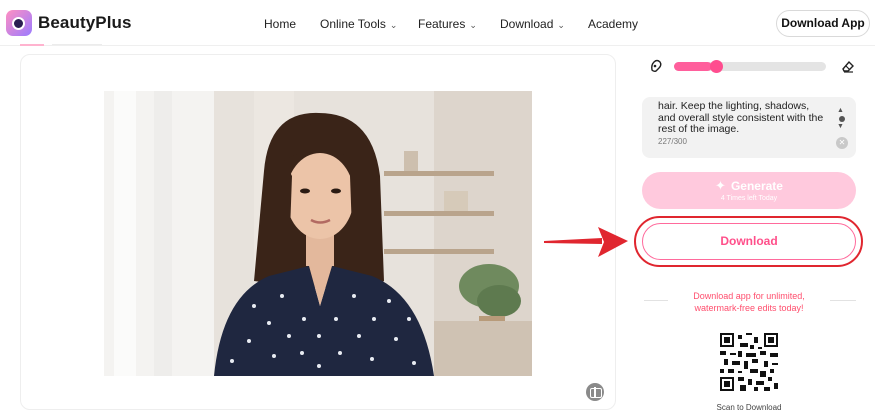 The height and width of the screenshot is (412, 875). What do you see at coordinates (353, 24) in the screenshot?
I see `nav-online-tools-label: Online Tools` at bounding box center [353, 24].